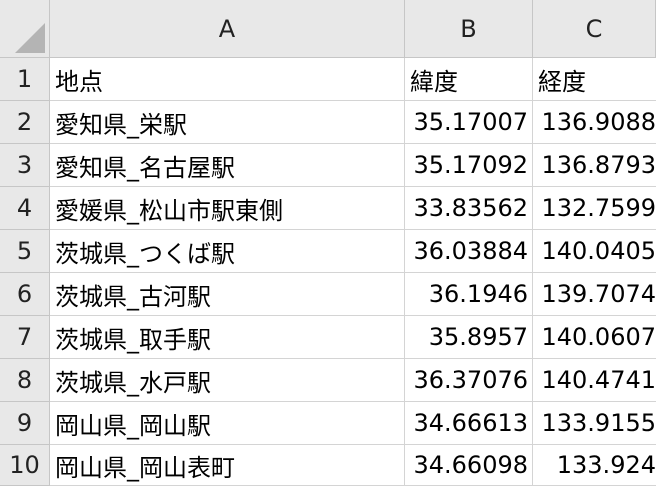  What do you see at coordinates (25, 208) in the screenshot?
I see `row-header: 4` at bounding box center [25, 208].